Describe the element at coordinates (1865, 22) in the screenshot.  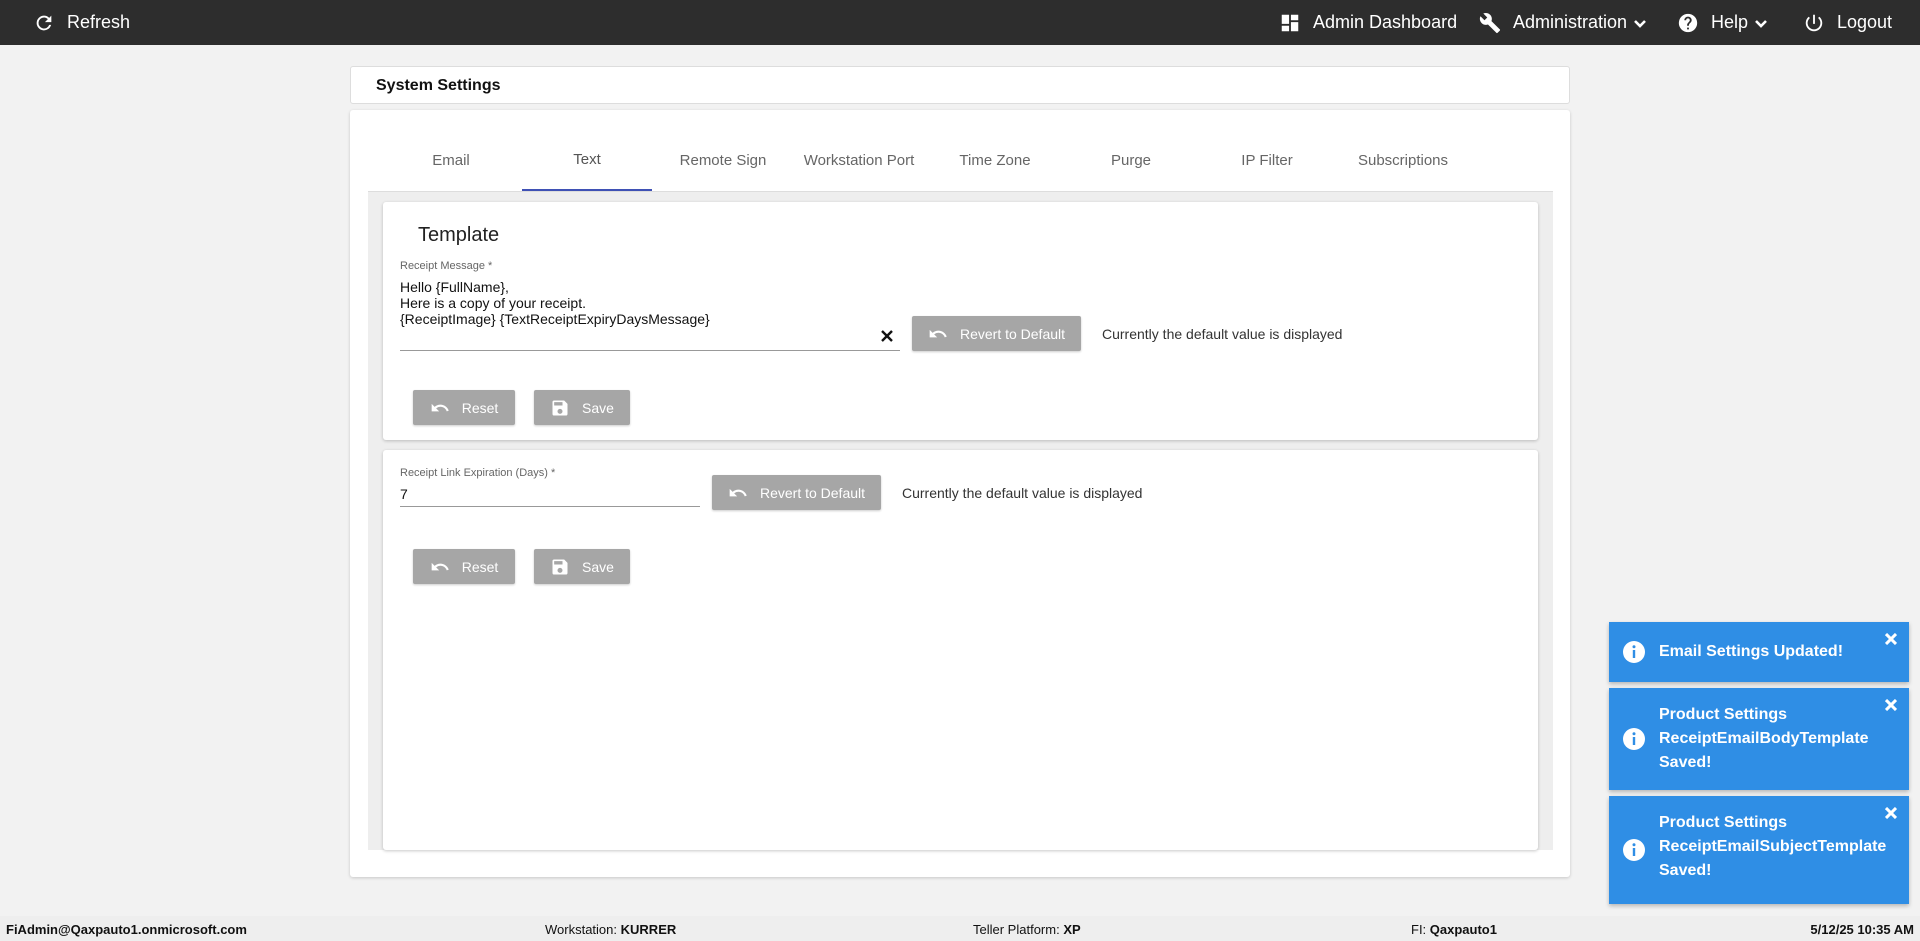
I see `logout-label: Logout` at that location.